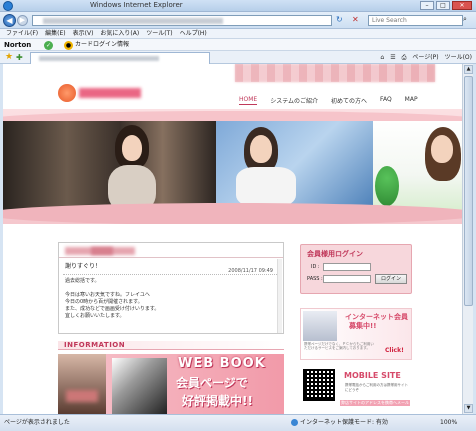 The width and height of the screenshot is (476, 431). What do you see at coordinates (279, 296) in the screenshot?
I see `news-scrollbar` at bounding box center [279, 296].